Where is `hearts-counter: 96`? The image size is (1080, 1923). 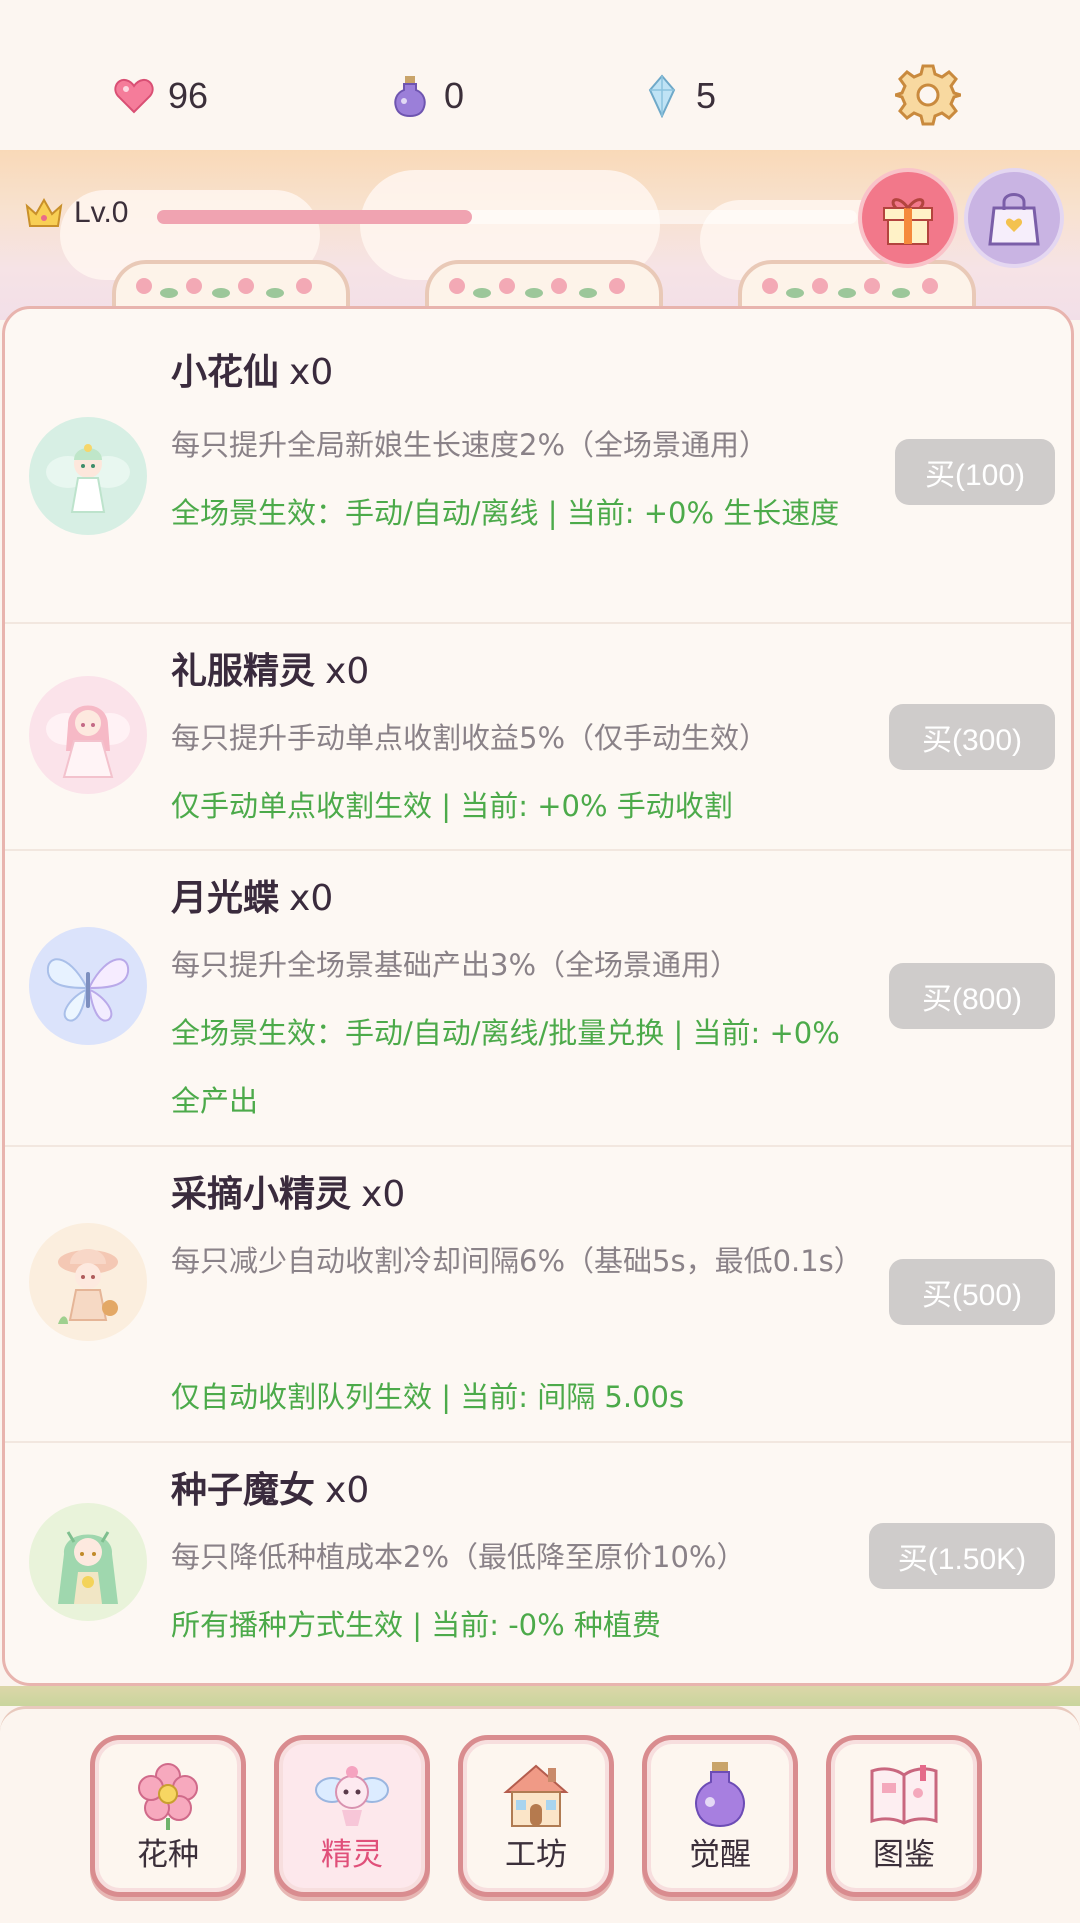
hearts-counter: 96 is located at coordinates (160, 96).